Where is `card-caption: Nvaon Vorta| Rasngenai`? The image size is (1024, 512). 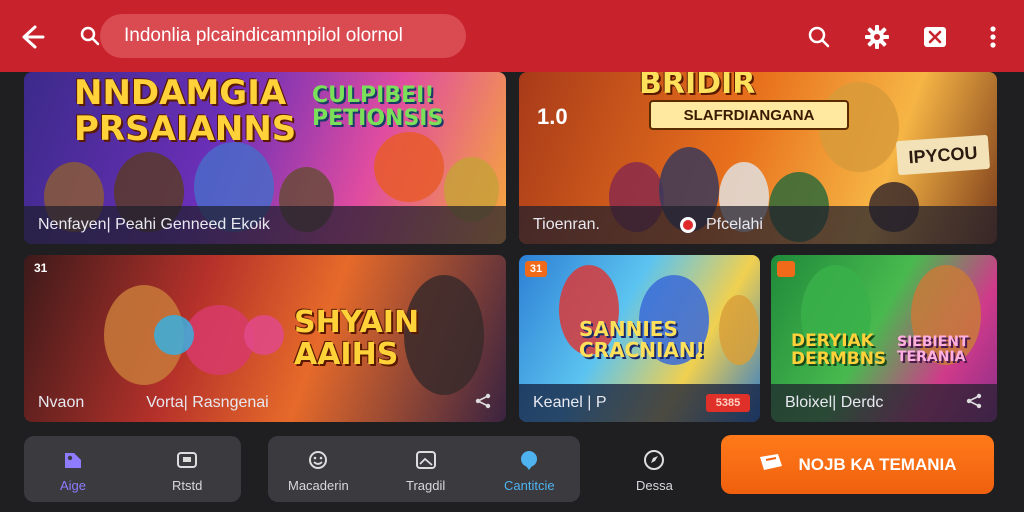 card-caption: Nvaon Vorta| Rasngenai is located at coordinates (265, 403).